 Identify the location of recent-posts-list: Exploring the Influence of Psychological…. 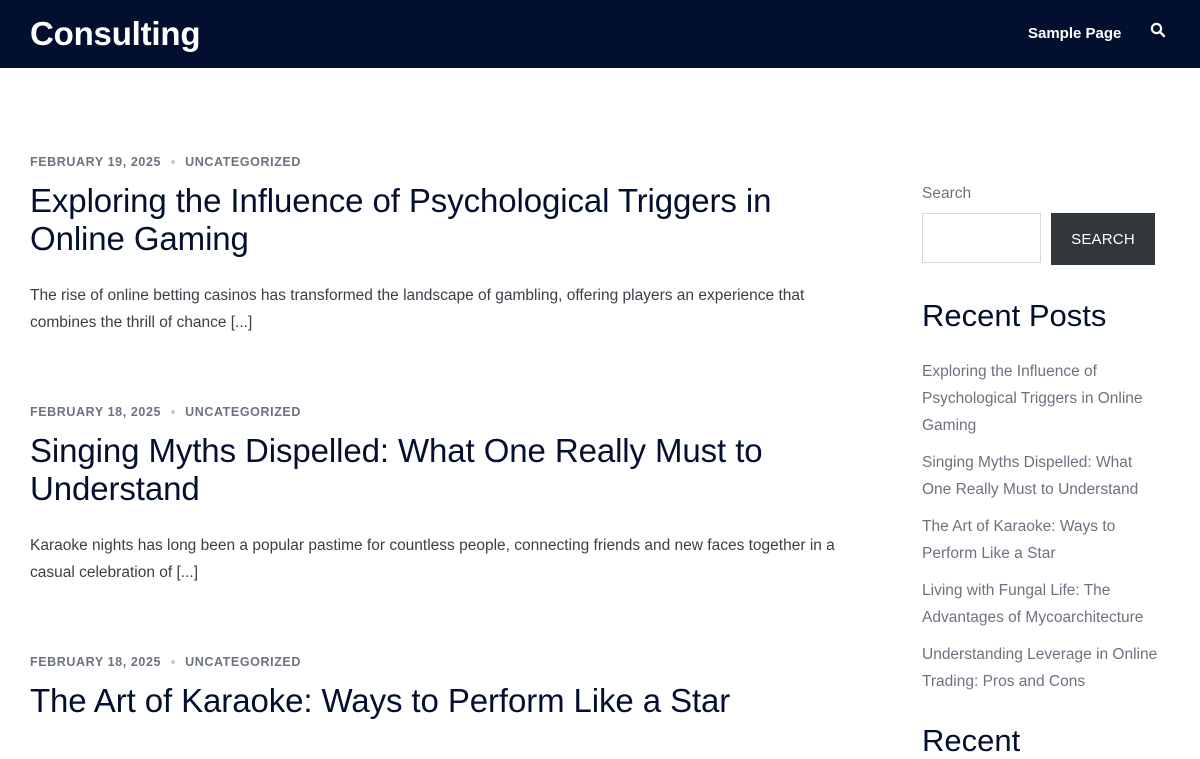
(1042, 531).